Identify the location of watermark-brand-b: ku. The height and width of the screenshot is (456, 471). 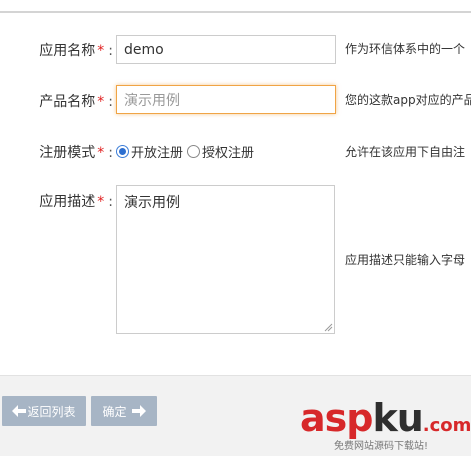
(397, 418).